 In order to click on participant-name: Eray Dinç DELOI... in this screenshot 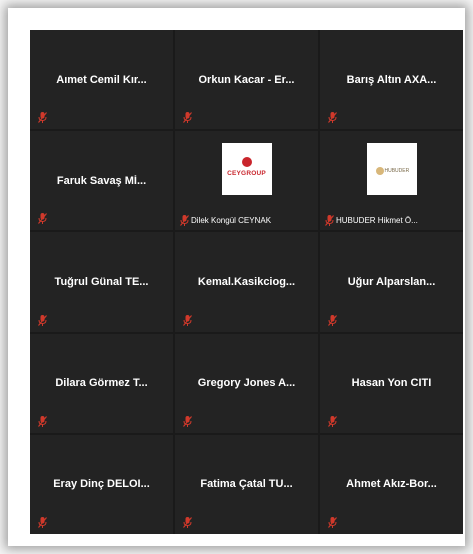, I will do `click(101, 484)`.